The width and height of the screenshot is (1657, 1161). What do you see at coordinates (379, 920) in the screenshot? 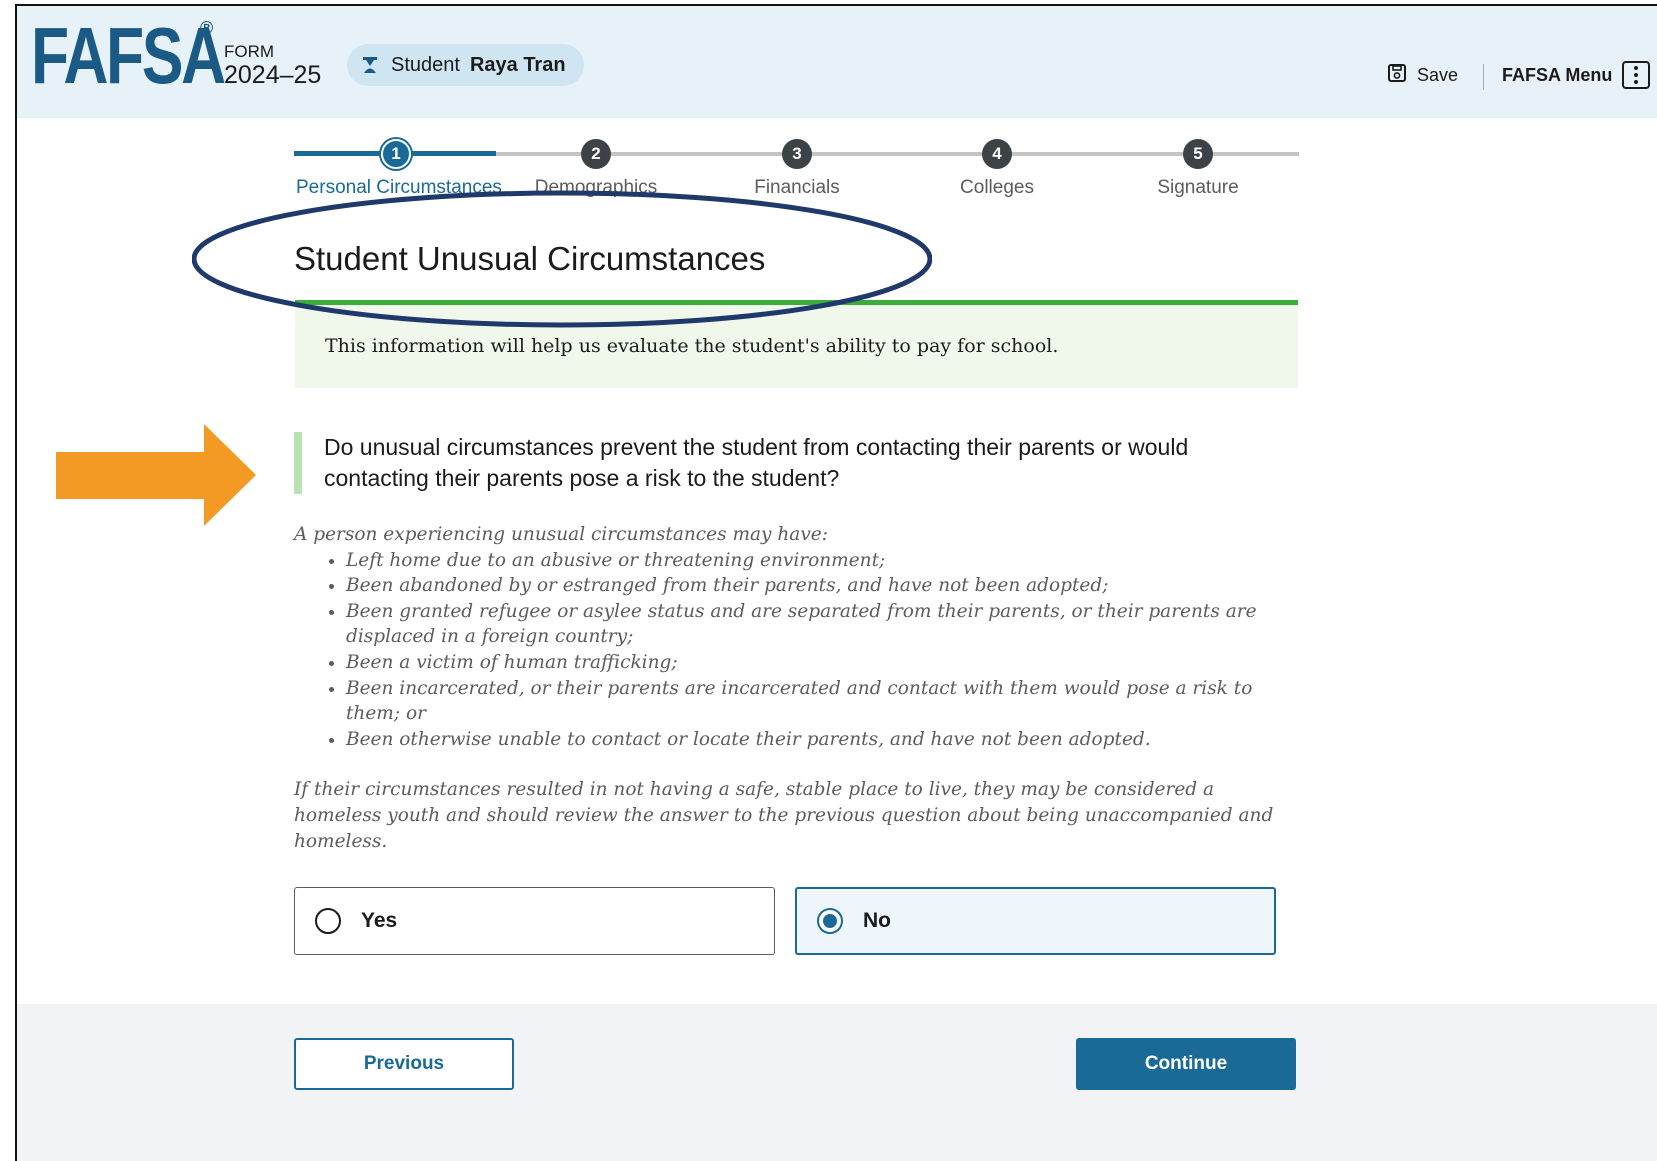
I see `radio-option-label: Yes` at bounding box center [379, 920].